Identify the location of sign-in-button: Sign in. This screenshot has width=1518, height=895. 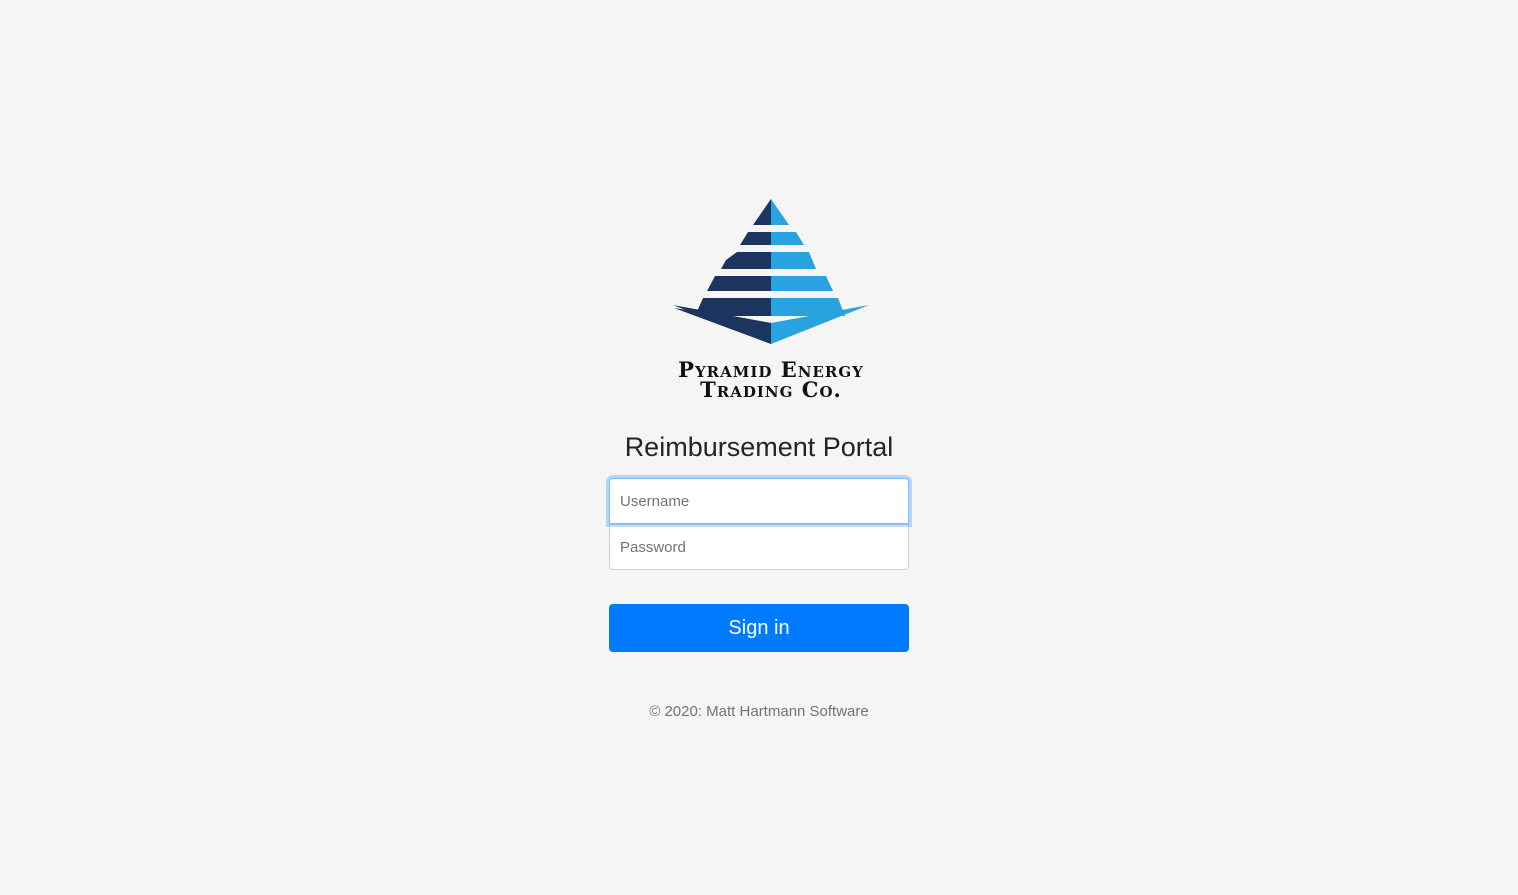
(759, 628).